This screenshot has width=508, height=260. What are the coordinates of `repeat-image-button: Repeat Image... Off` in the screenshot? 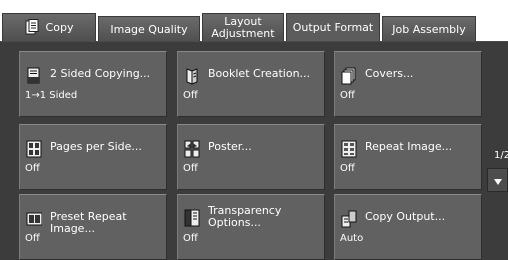 It's located at (408, 157).